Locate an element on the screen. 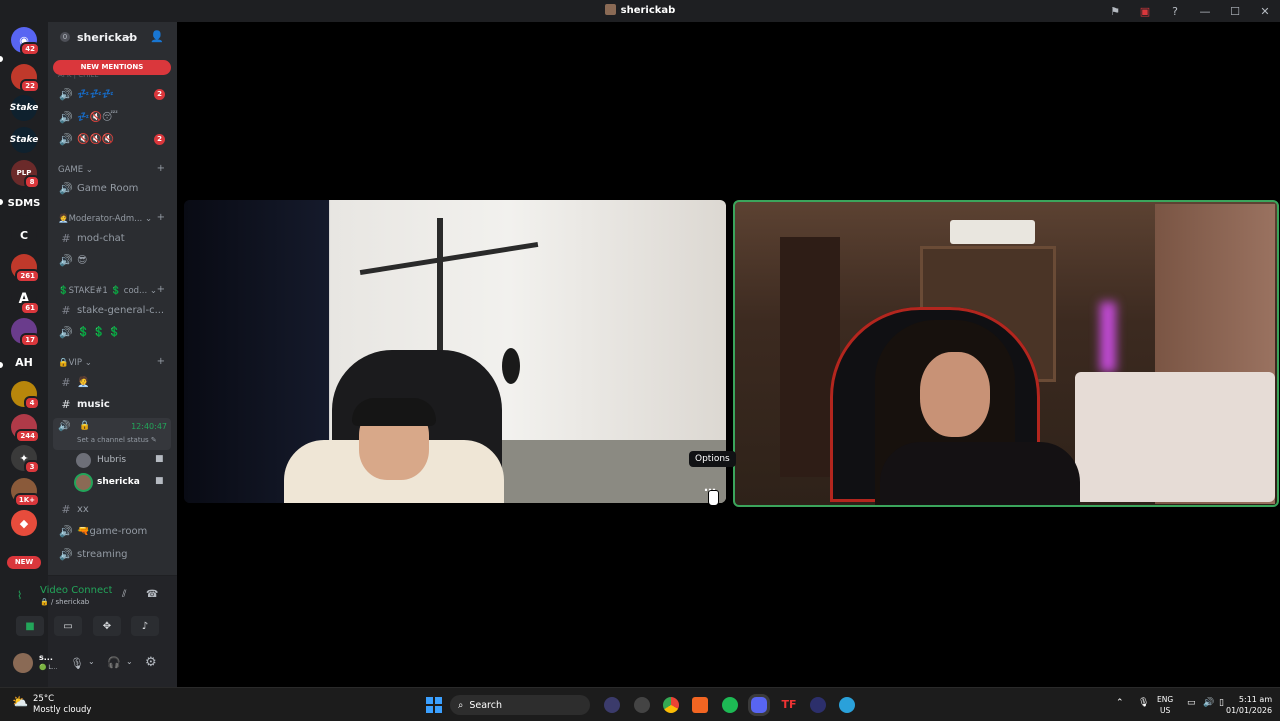 Image resolution: width=1280 pixels, height=721 pixels. close-button: ✕ is located at coordinates (1265, 11).